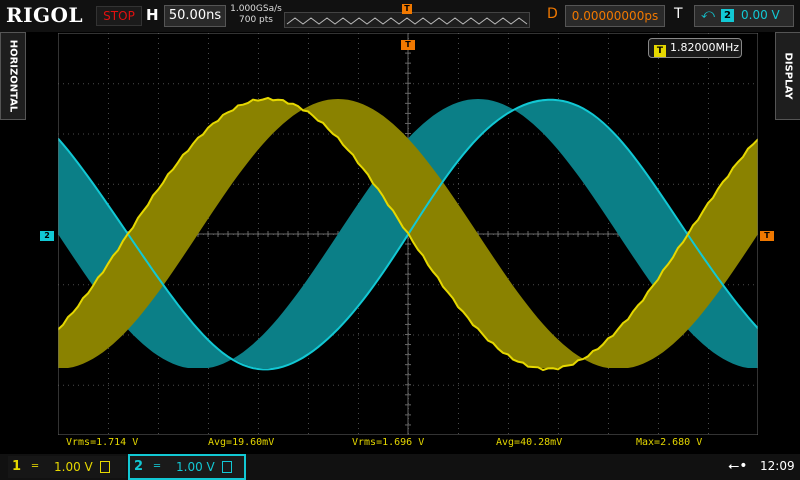 The image size is (800, 480). I want to click on rising-edge-icon: ⤺, so click(708, 14).